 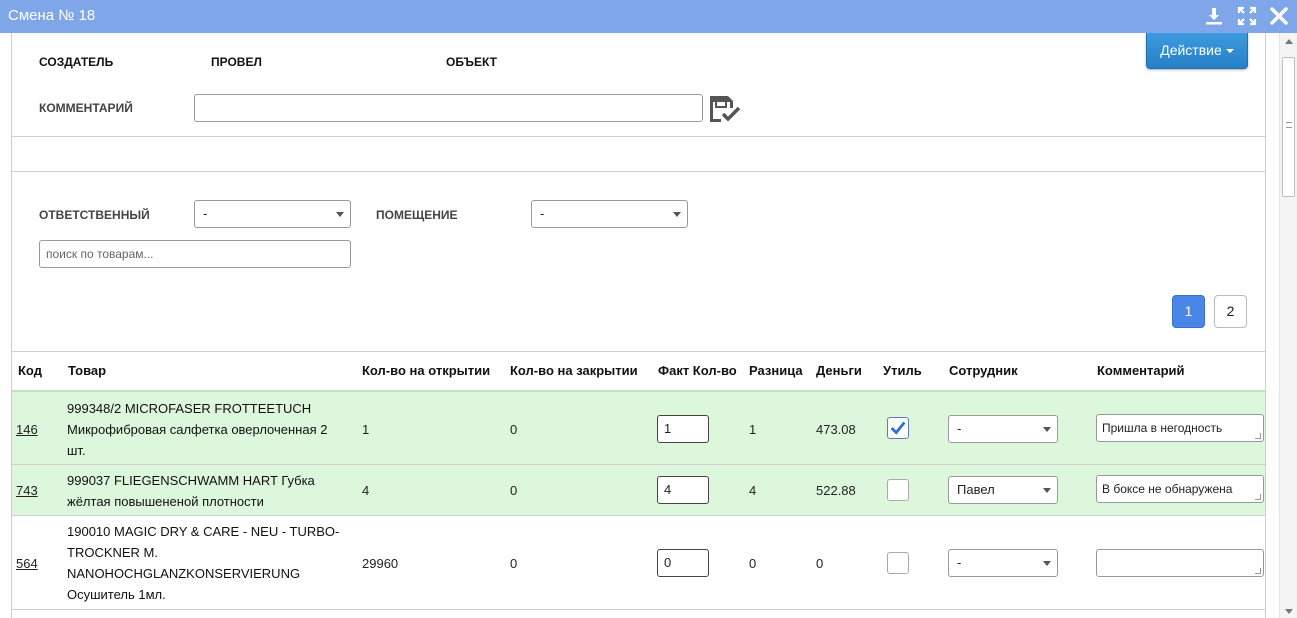 I want to click on column-header-comment: Комментарий, so click(x=1141, y=370).